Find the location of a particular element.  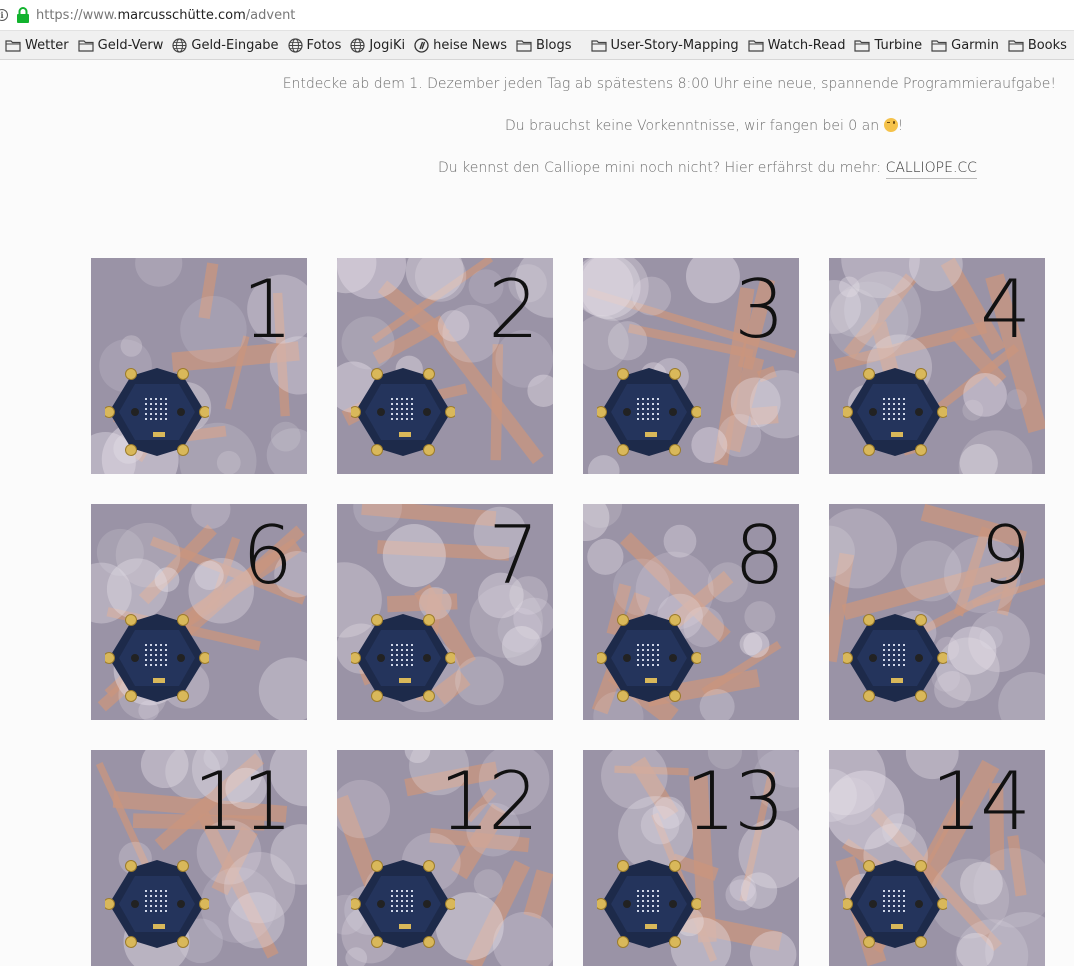

lock-icon is located at coordinates (23, 15).